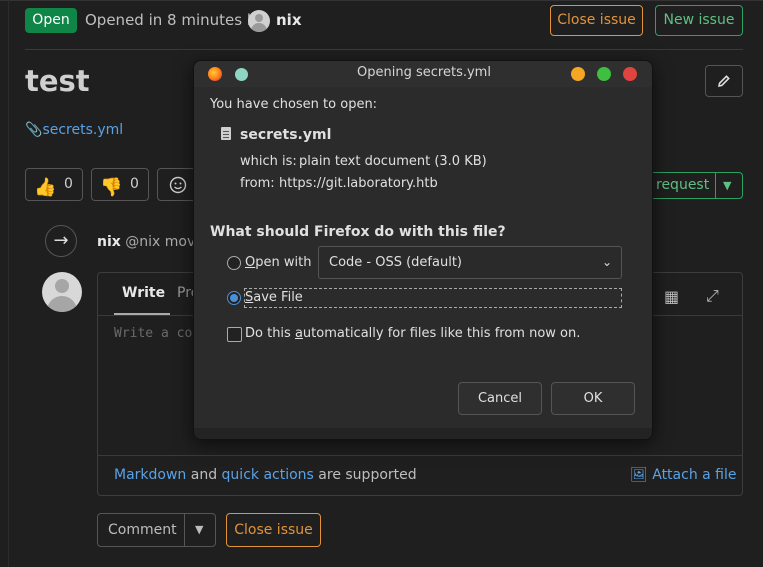 The image size is (763, 567). Describe the element at coordinates (175, 20) in the screenshot. I see `opened-text: Opened in 8 minutes by` at that location.